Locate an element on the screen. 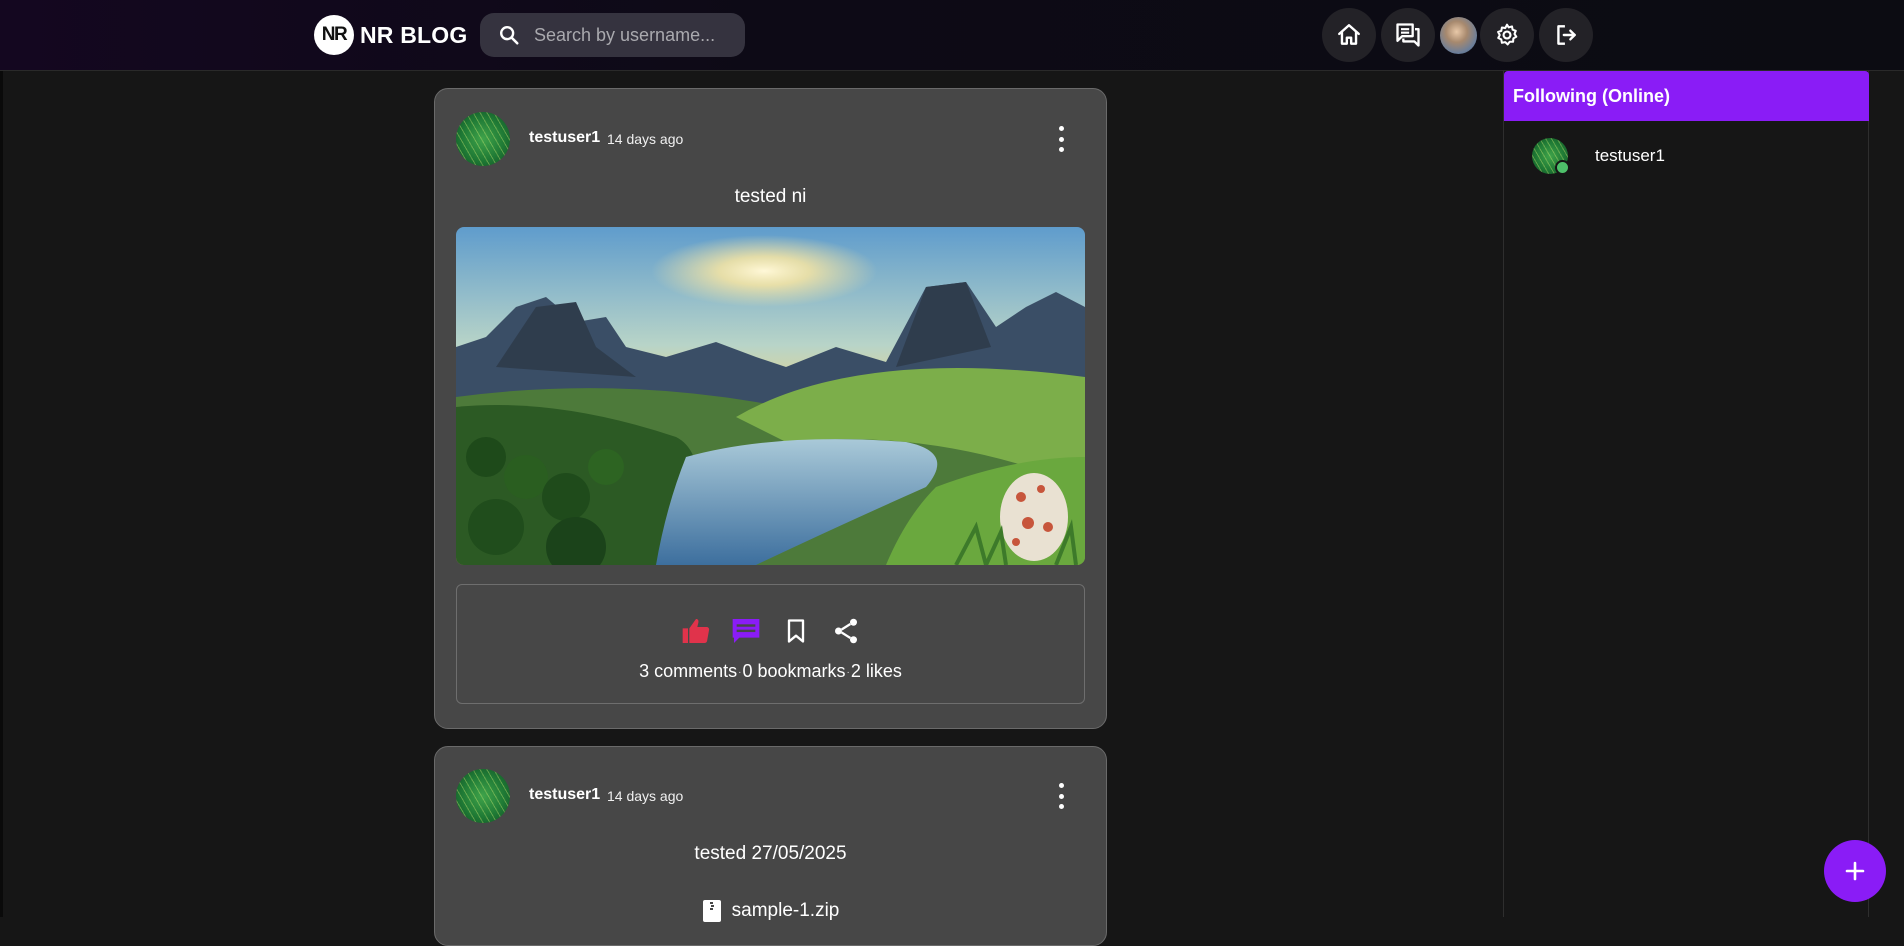  site-logo: NR NR BLOG is located at coordinates (390, 35).